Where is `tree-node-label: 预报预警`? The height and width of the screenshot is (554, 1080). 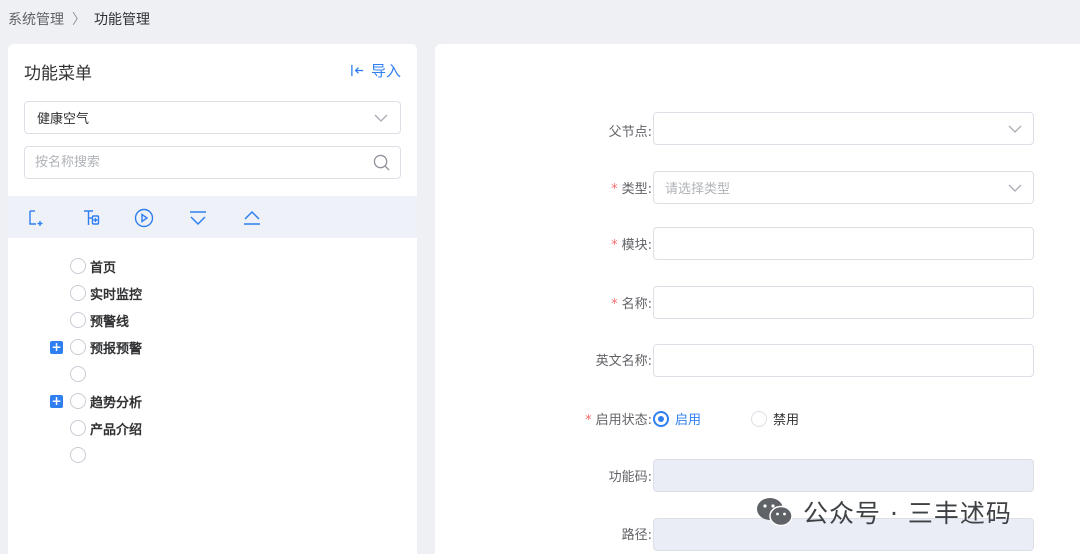 tree-node-label: 预报预警 is located at coordinates (116, 349).